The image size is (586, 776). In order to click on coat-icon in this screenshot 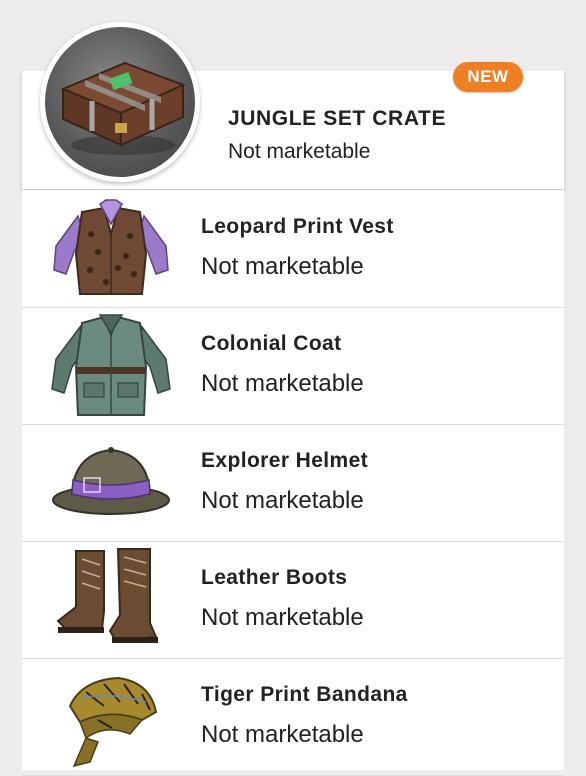, I will do `click(111, 365)`.